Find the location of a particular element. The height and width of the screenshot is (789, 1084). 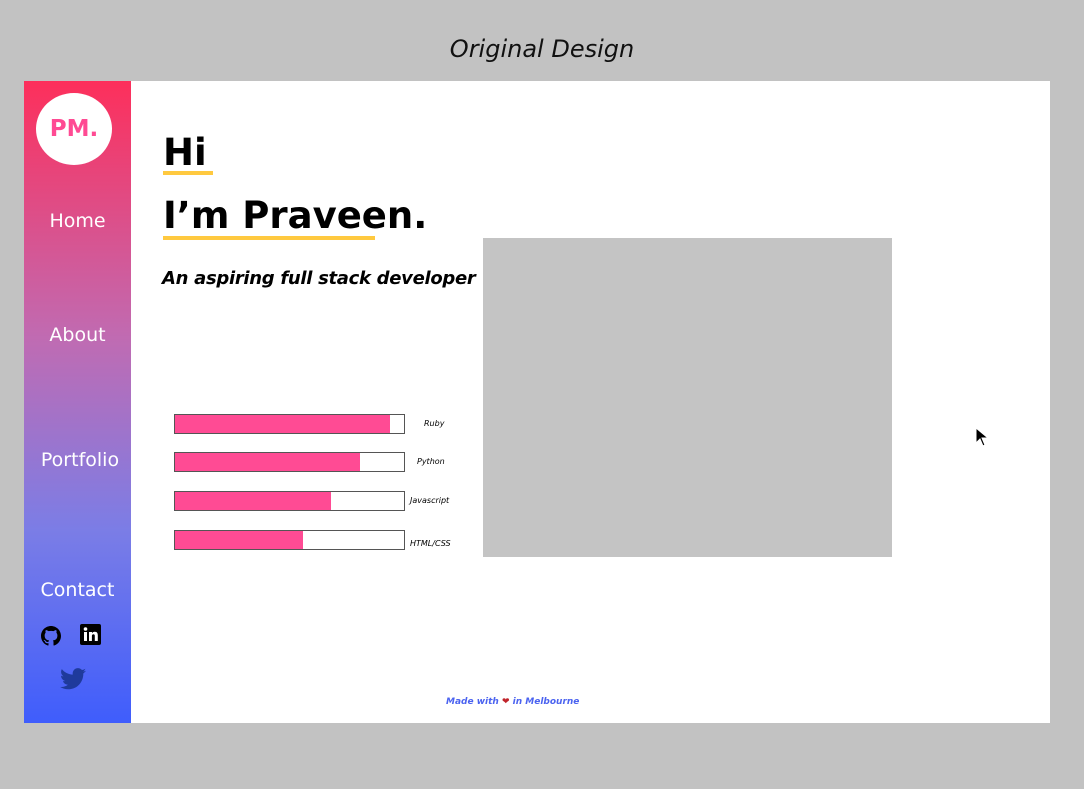

hero-greeting: Hi is located at coordinates (185, 152).